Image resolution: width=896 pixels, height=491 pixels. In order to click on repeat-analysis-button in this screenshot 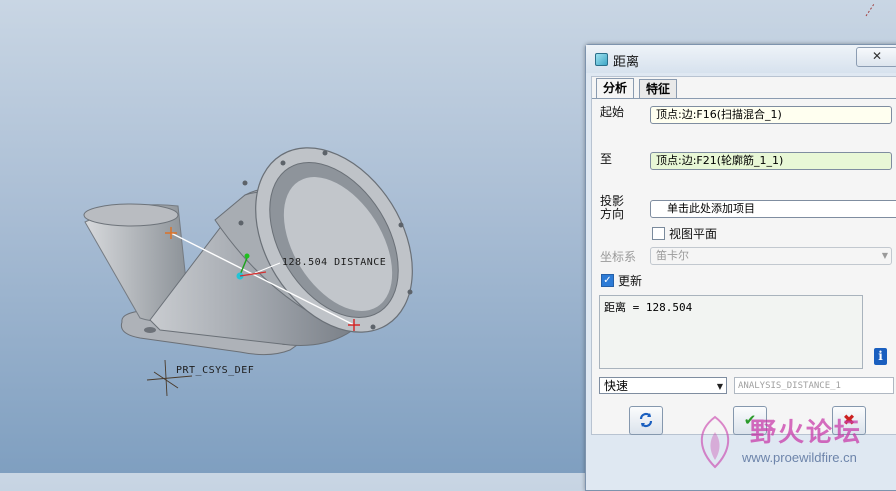, I will do `click(646, 420)`.